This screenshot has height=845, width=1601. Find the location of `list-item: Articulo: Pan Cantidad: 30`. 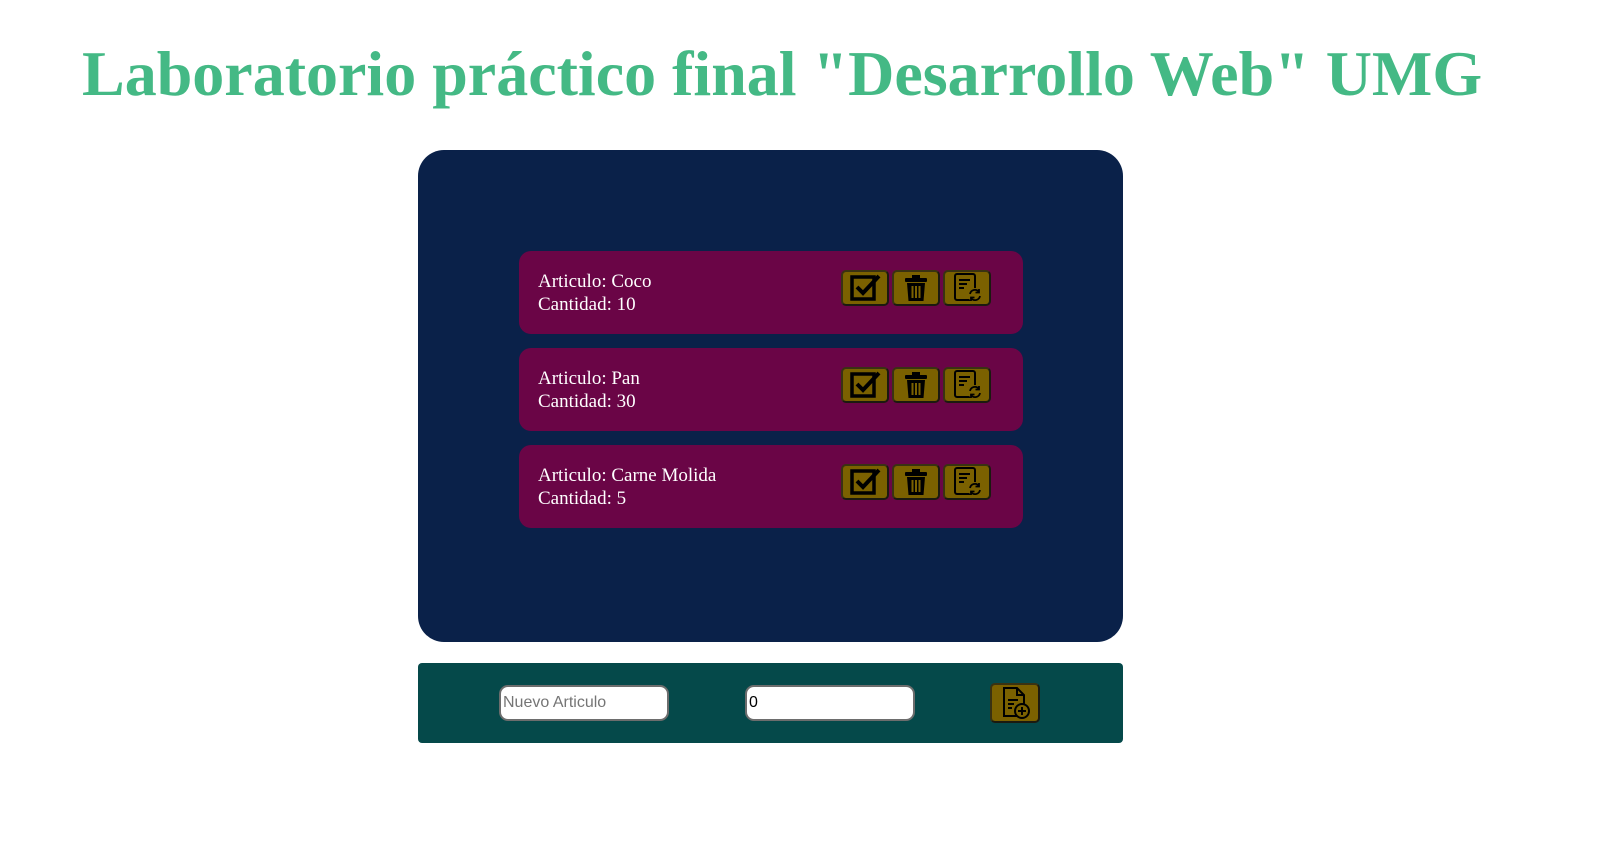

list-item: Articulo: Pan Cantidad: 30 is located at coordinates (771, 389).